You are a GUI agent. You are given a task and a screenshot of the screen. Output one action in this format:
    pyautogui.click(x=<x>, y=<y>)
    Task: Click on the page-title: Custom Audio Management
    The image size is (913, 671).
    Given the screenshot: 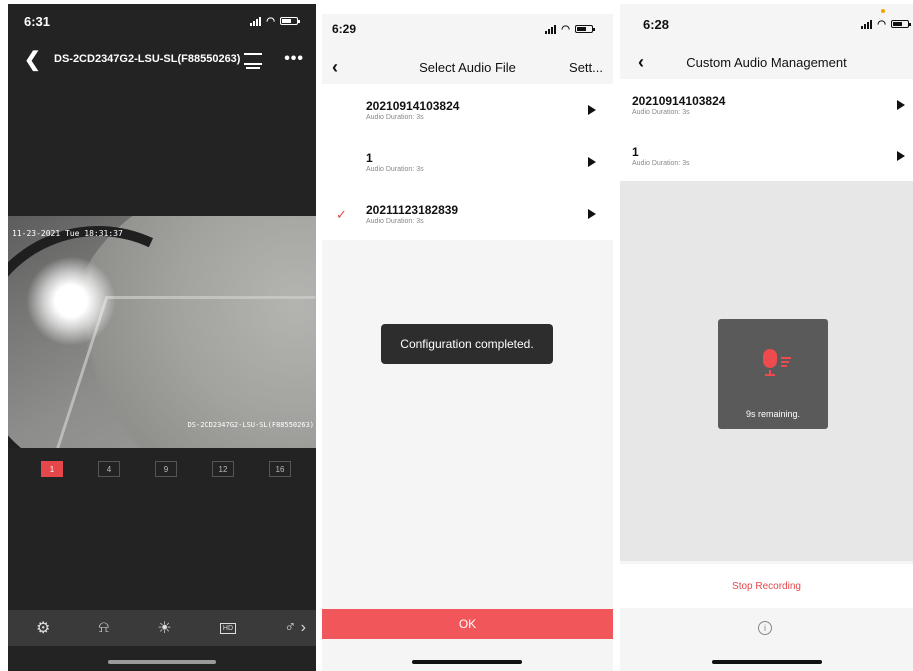 What is the action you would take?
    pyautogui.click(x=766, y=62)
    